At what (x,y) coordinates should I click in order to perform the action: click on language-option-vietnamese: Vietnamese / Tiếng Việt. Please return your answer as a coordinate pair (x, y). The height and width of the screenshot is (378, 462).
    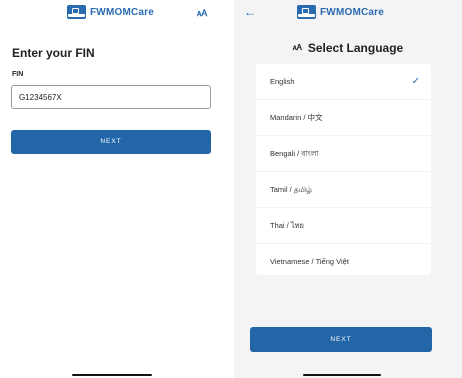
    Looking at the image, I should click on (343, 261).